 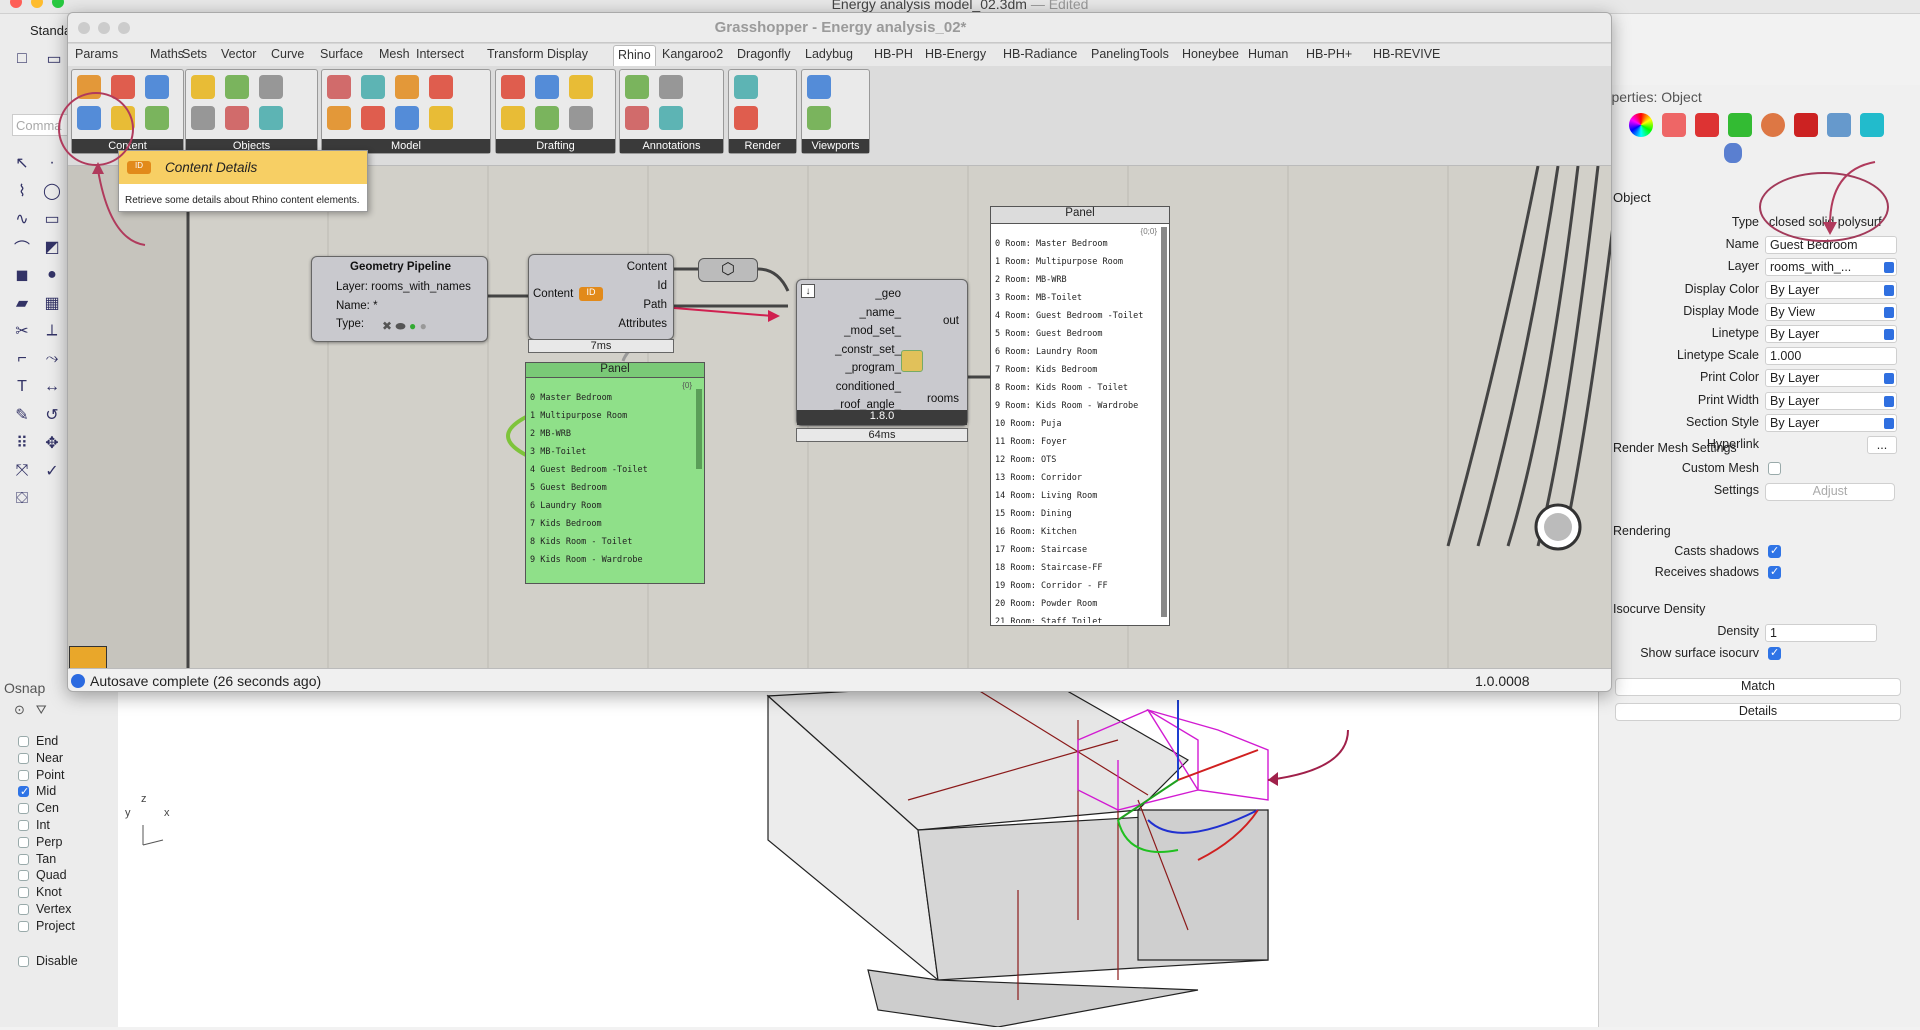 What do you see at coordinates (1839, 125) in the screenshot?
I see `box-material-icon` at bounding box center [1839, 125].